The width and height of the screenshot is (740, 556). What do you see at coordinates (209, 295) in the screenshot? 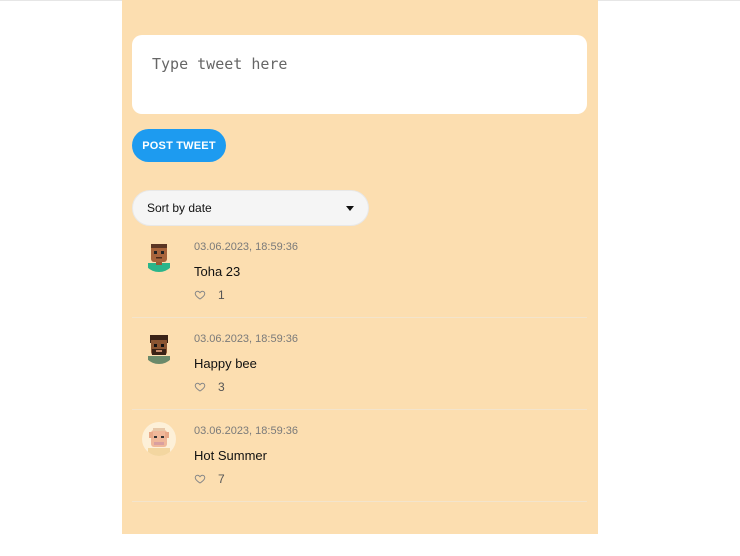
I see `tweet-likes: 1` at bounding box center [209, 295].